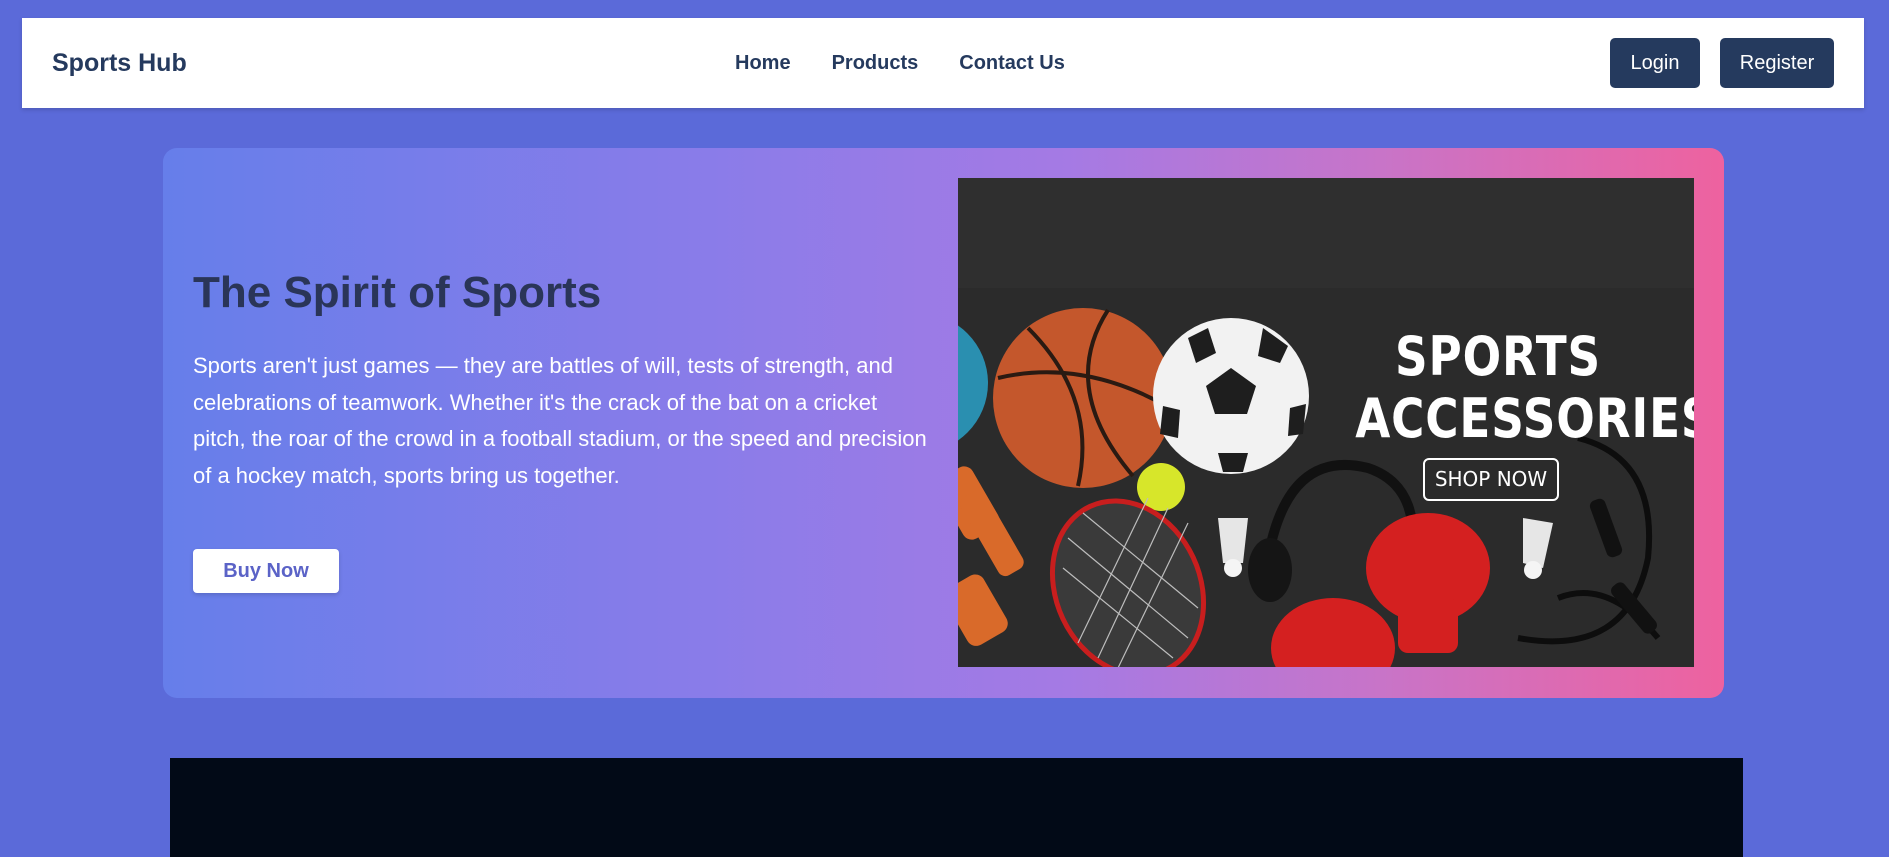  Describe the element at coordinates (1161, 487) in the screenshot. I see `tennis-ball-icon` at that location.